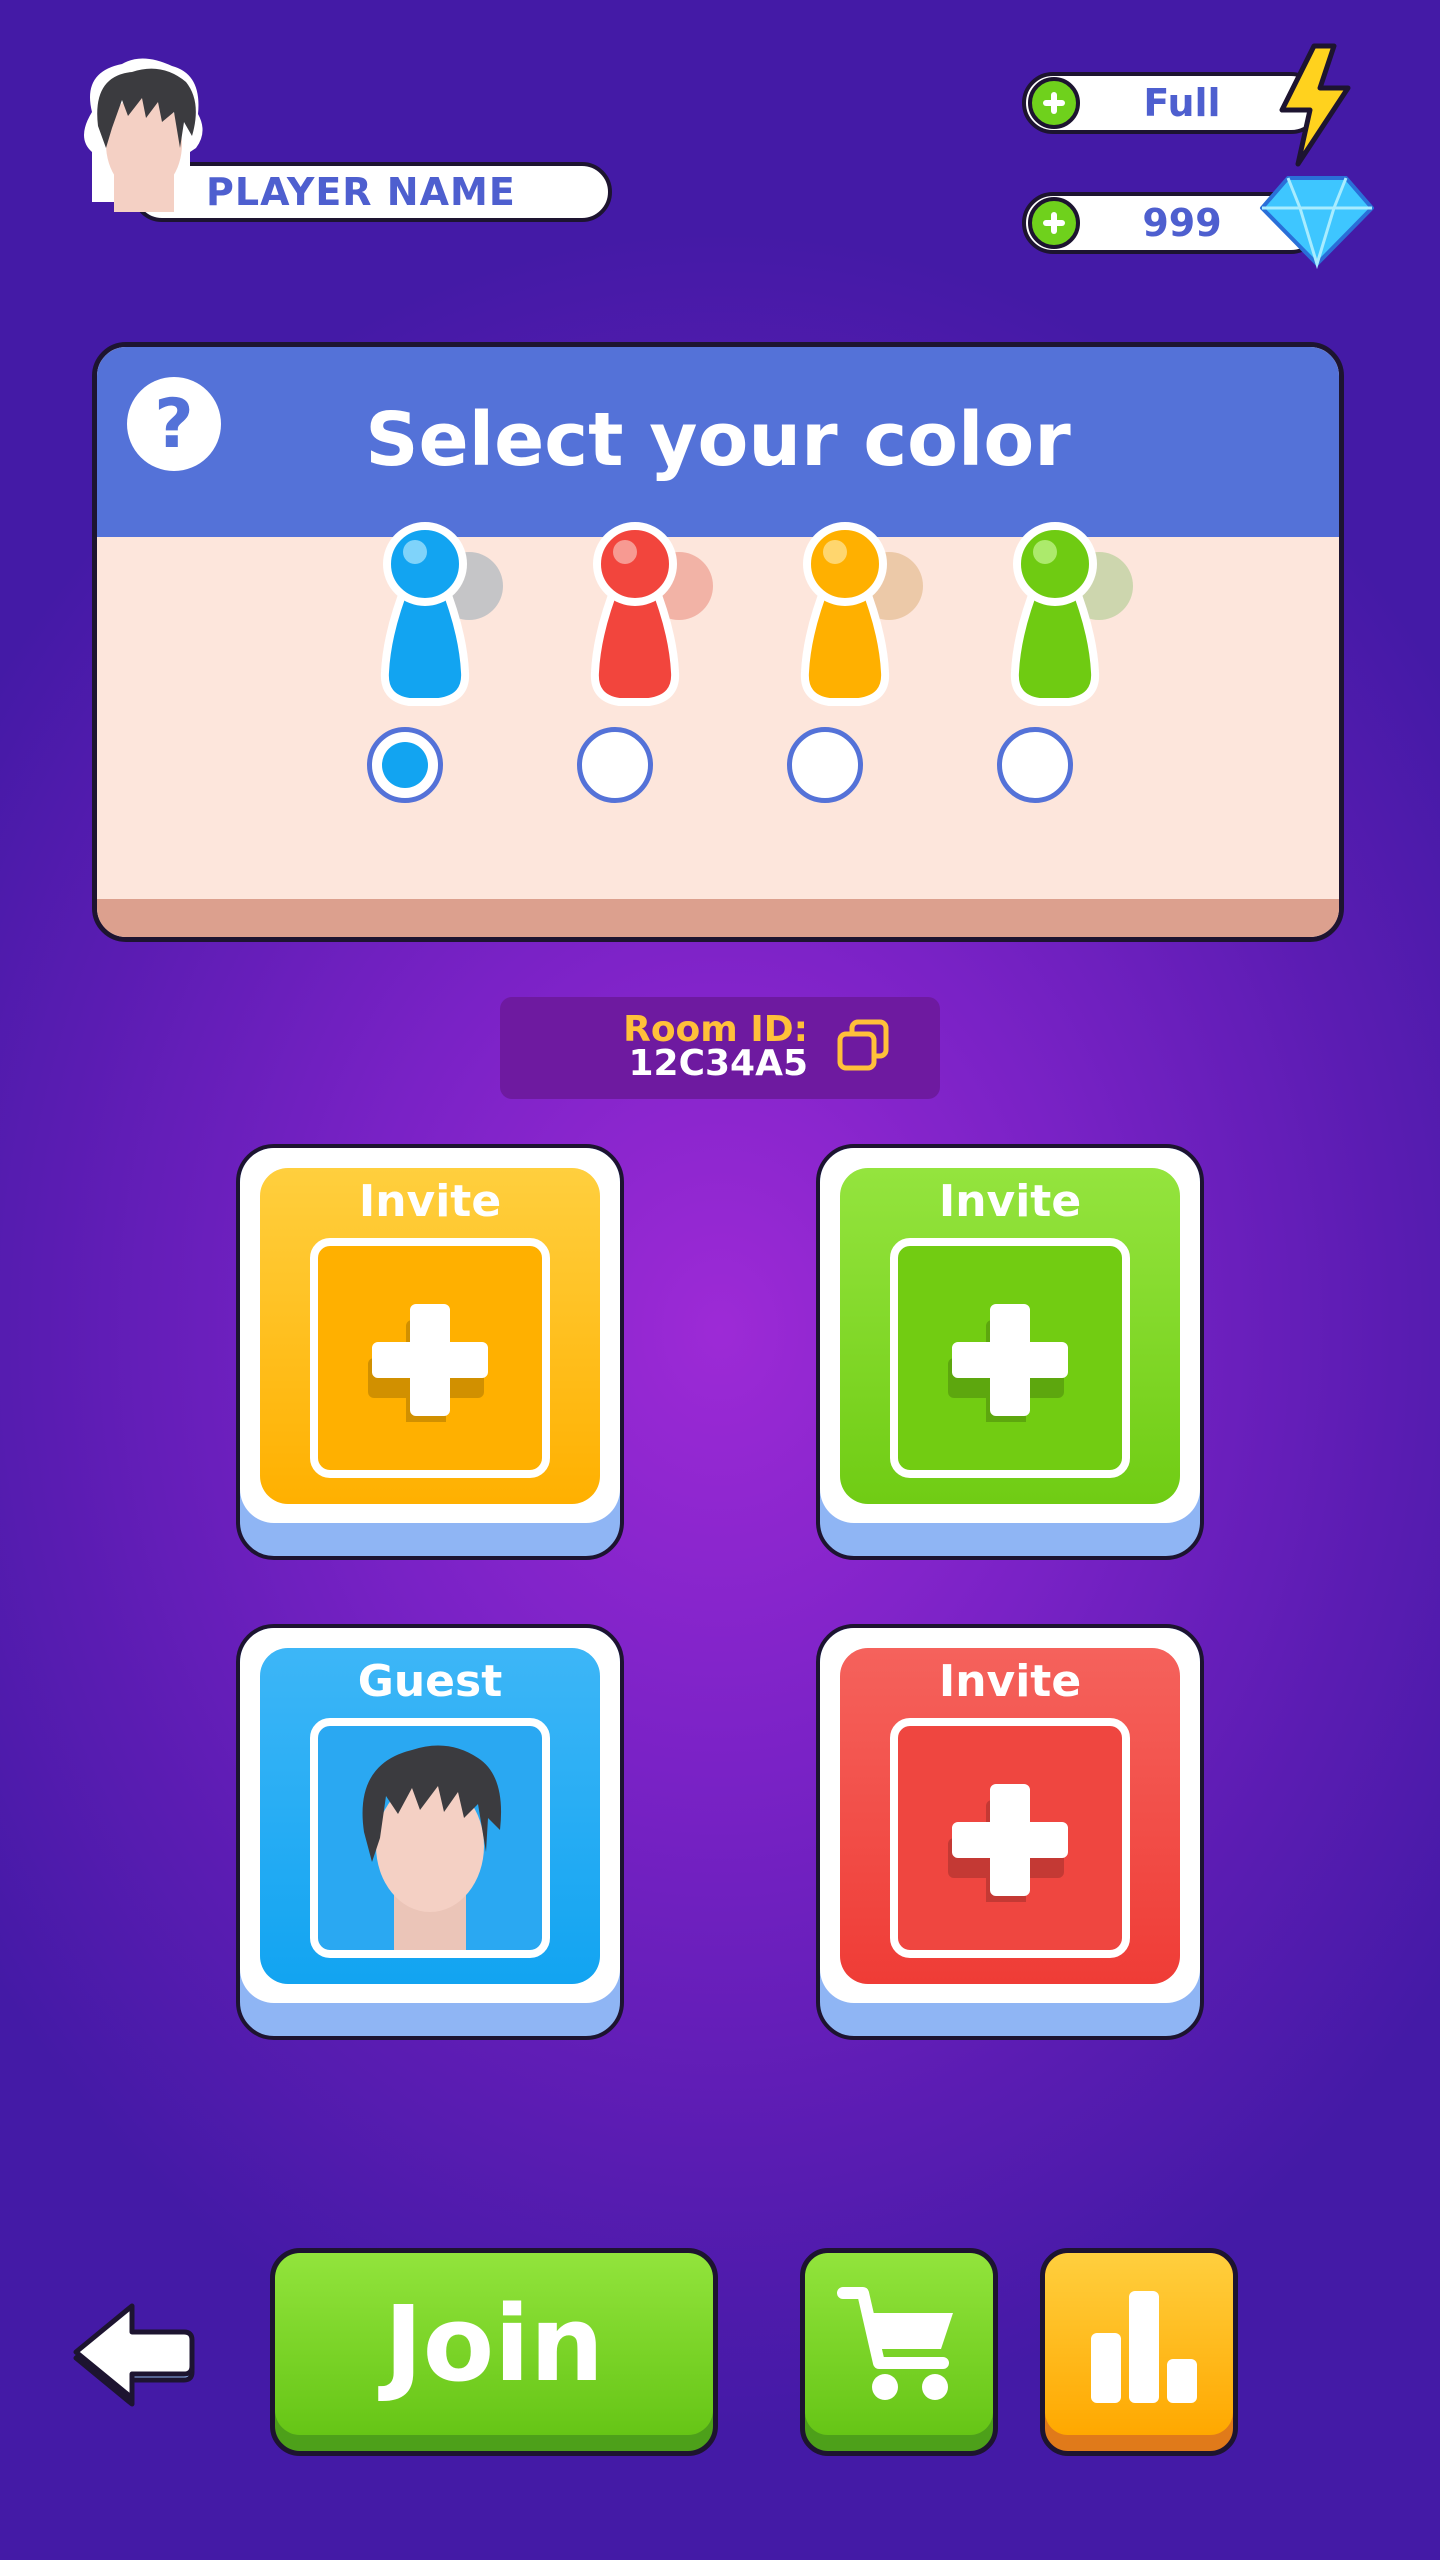 The width and height of the screenshot is (1440, 2560). What do you see at coordinates (437, 622) in the screenshot?
I see `blue-pawn-icon` at bounding box center [437, 622].